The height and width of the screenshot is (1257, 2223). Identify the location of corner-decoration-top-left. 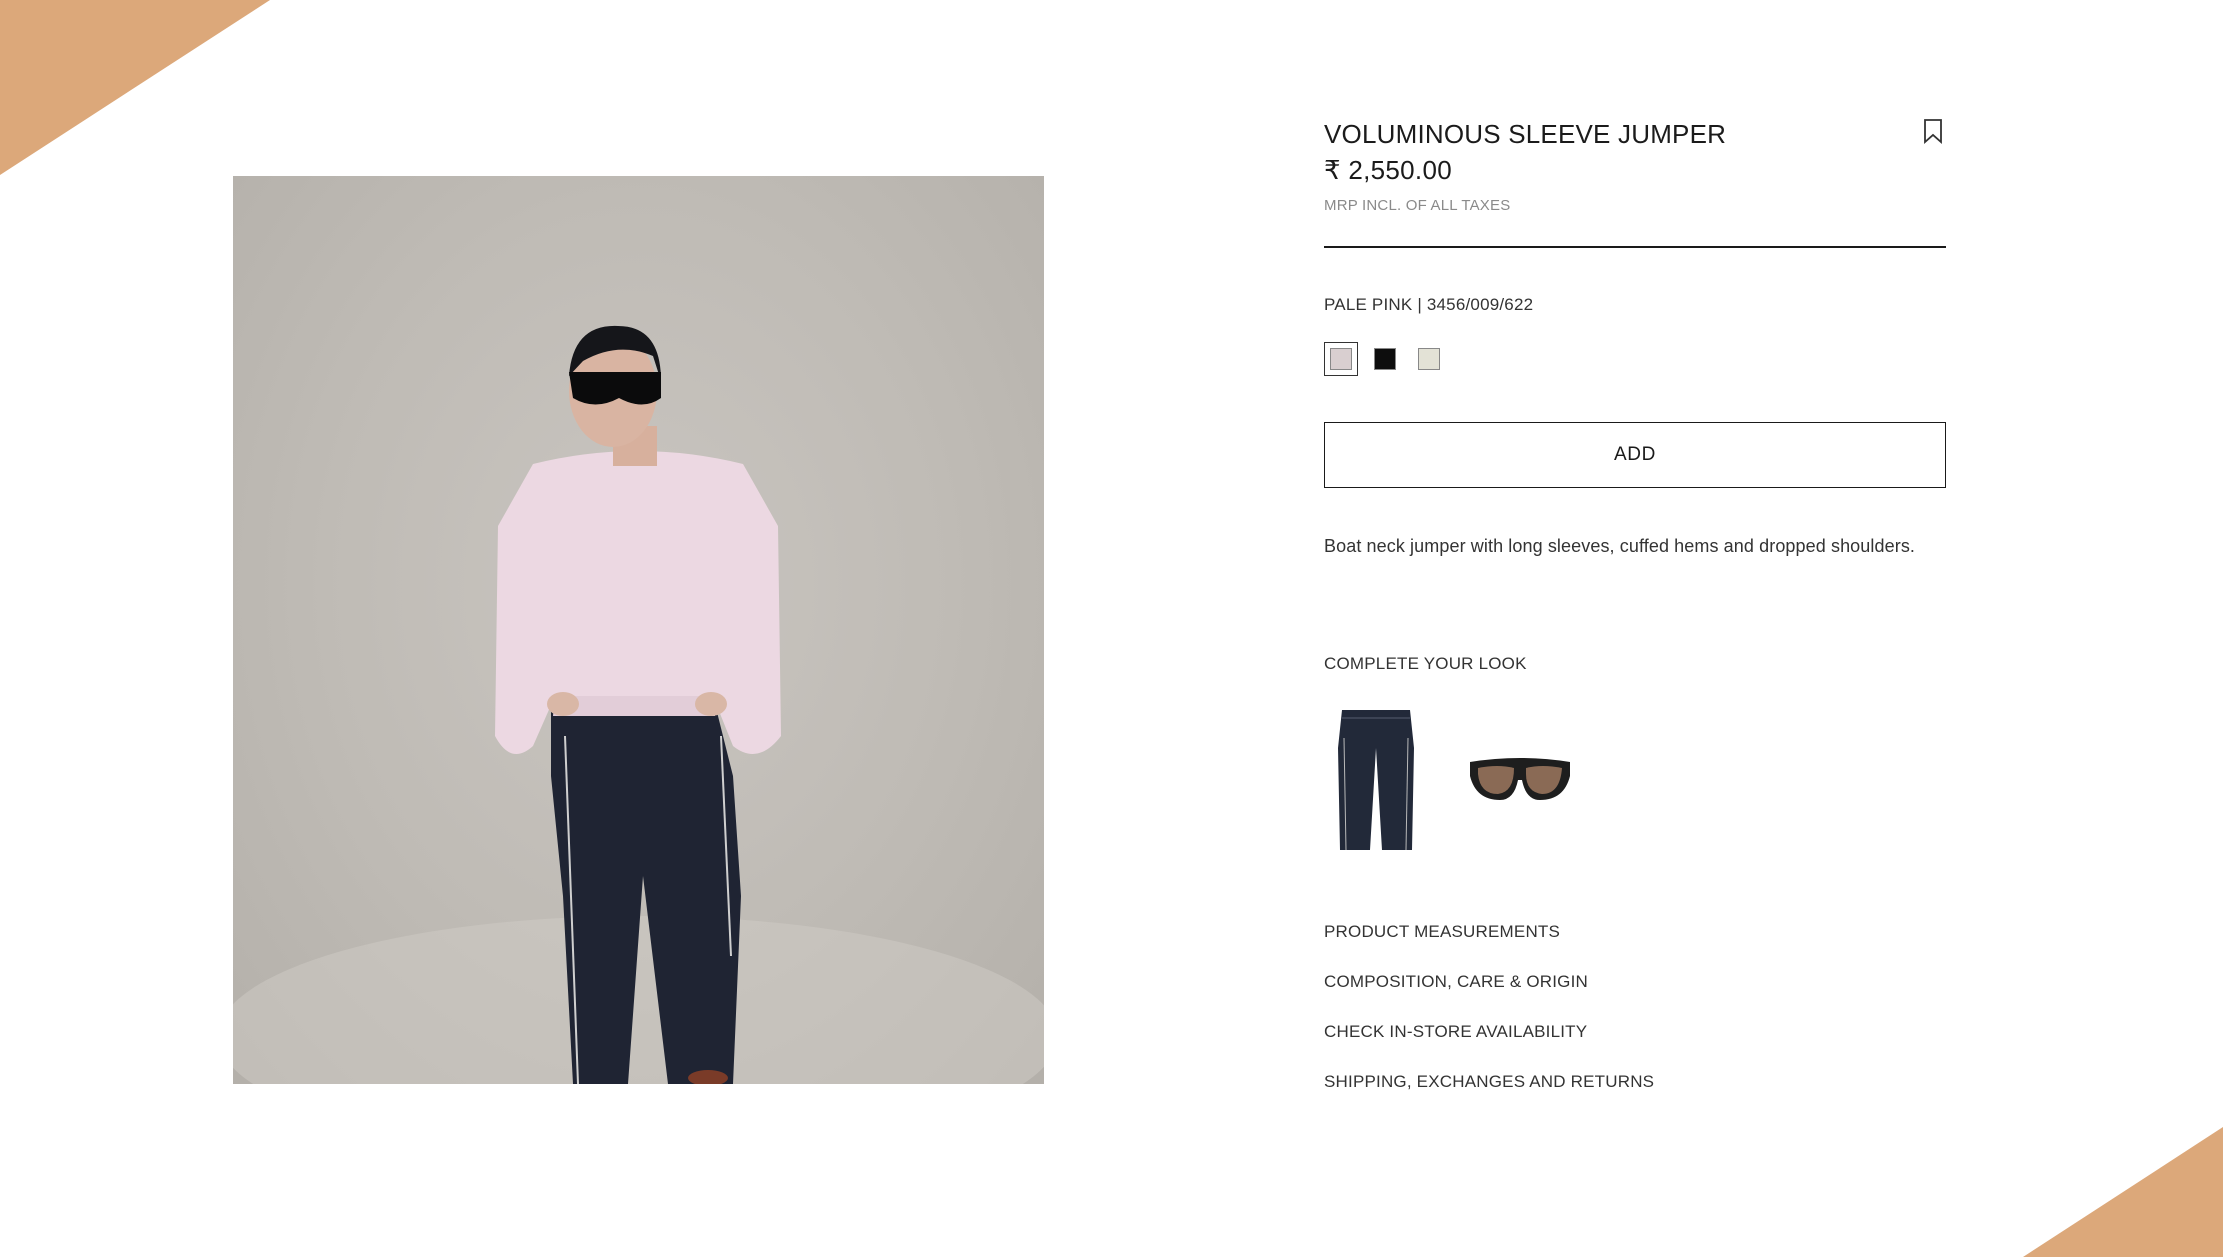
(135, 87).